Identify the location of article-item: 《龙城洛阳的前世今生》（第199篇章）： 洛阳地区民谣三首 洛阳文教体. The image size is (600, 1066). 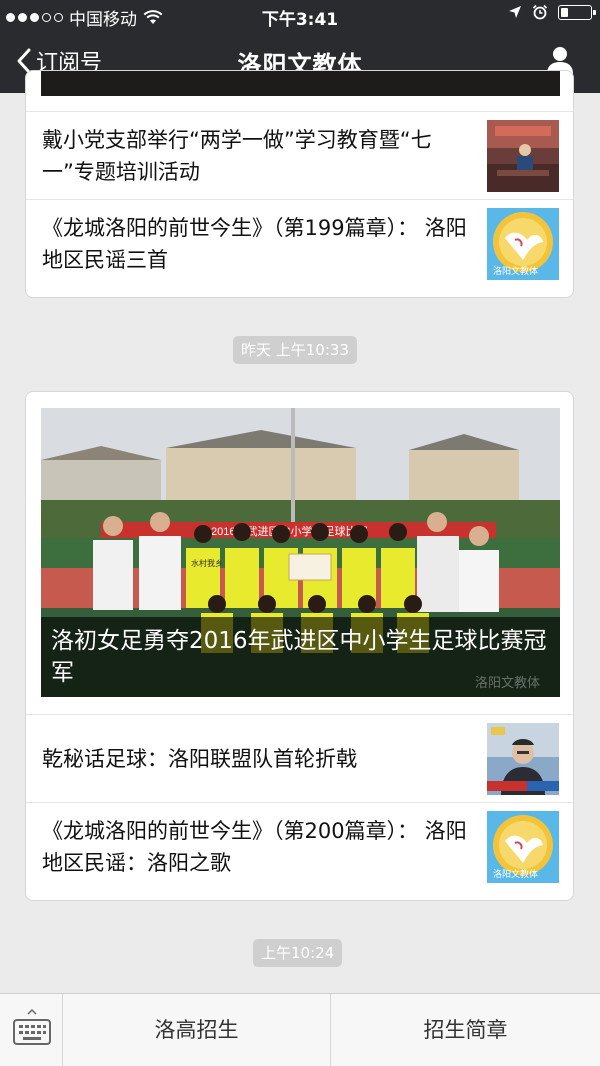
(299, 243).